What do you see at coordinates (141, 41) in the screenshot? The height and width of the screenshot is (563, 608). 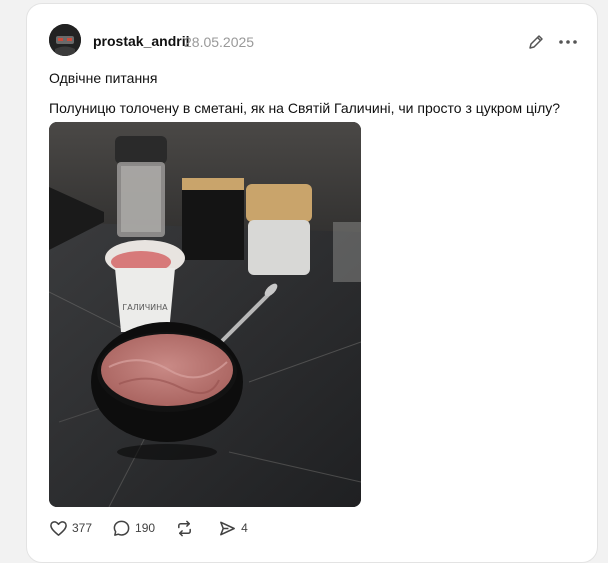 I see `username: prostak_andrii` at bounding box center [141, 41].